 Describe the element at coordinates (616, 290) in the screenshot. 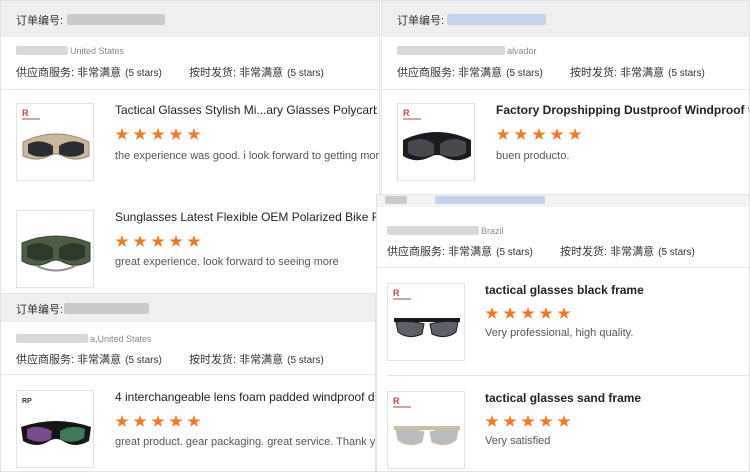

I see `product-title: tactical glasses black frame` at that location.